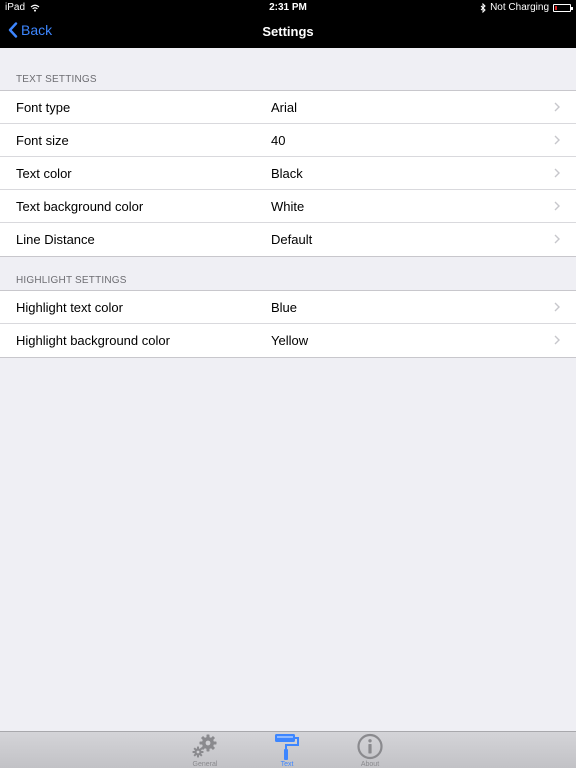 This screenshot has width=576, height=768. I want to click on bluetooth-icon, so click(483, 7).